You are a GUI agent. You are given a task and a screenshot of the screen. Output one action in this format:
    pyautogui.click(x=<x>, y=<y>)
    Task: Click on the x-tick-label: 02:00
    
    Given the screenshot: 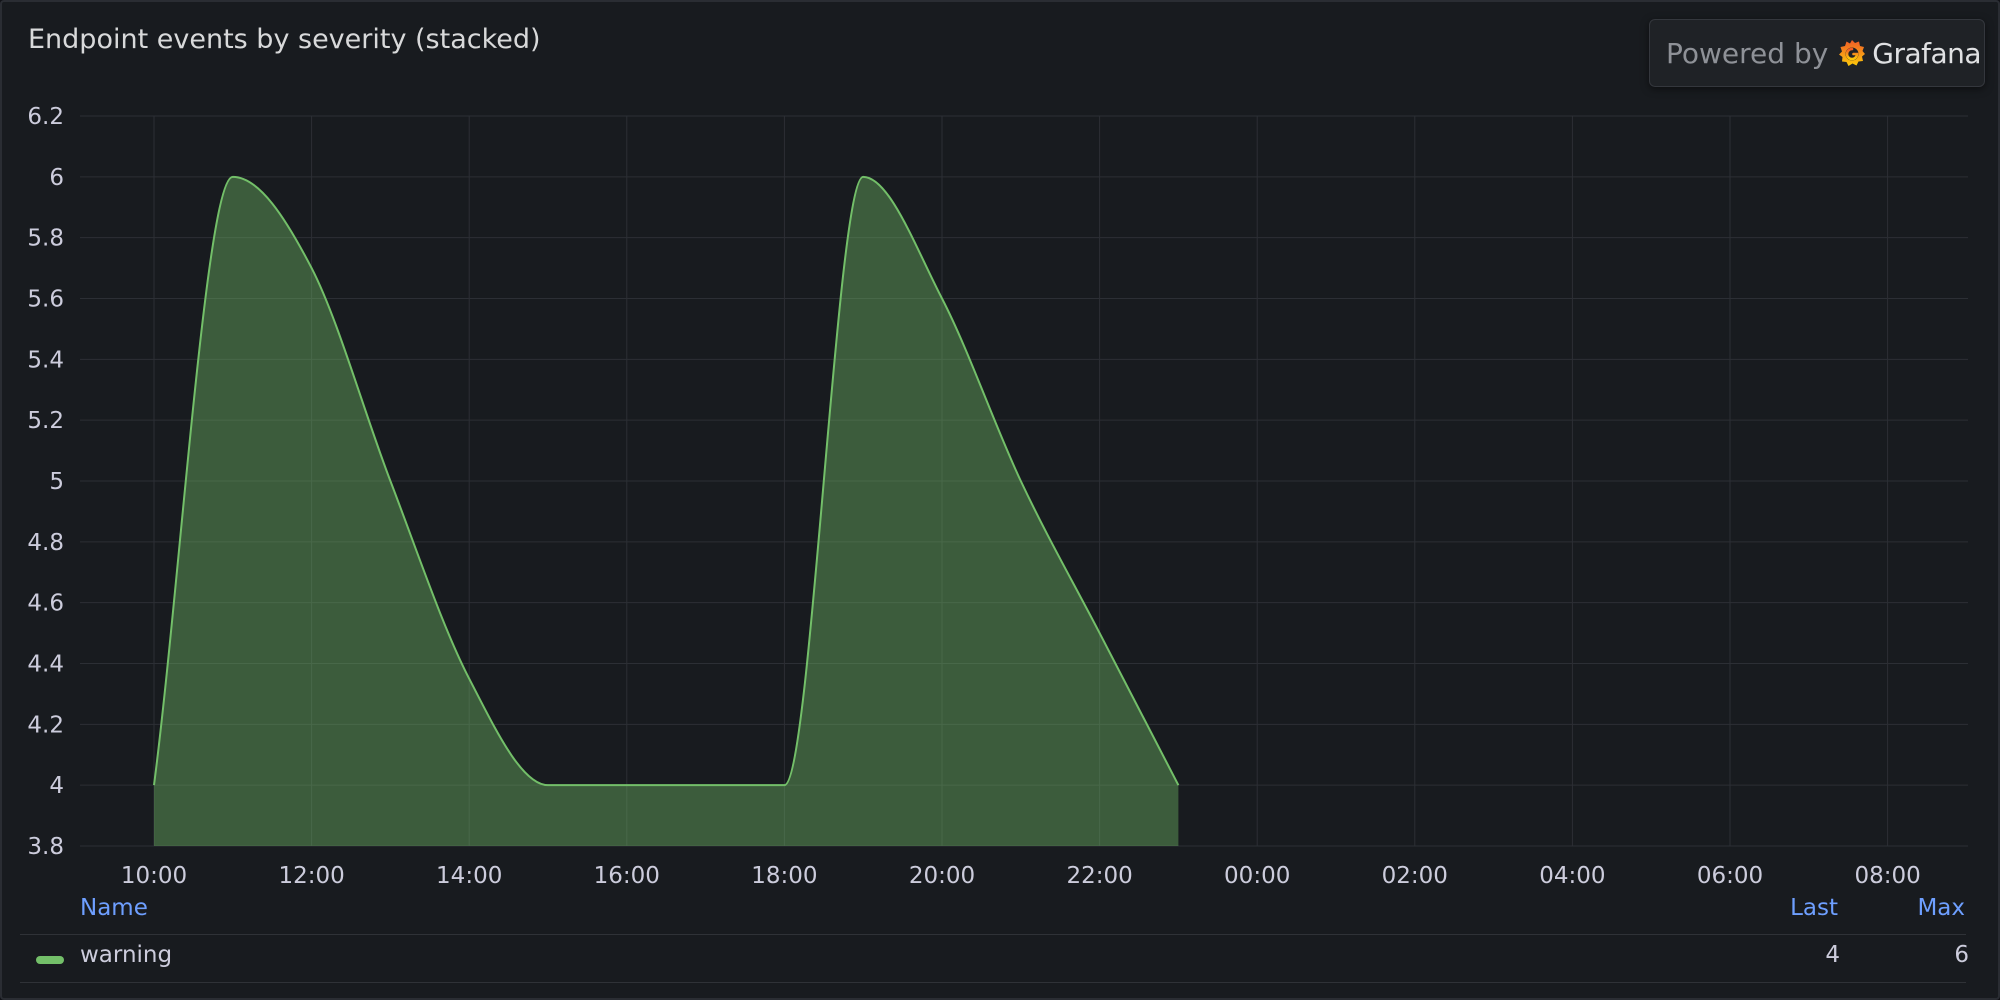 What is the action you would take?
    pyautogui.click(x=1415, y=876)
    